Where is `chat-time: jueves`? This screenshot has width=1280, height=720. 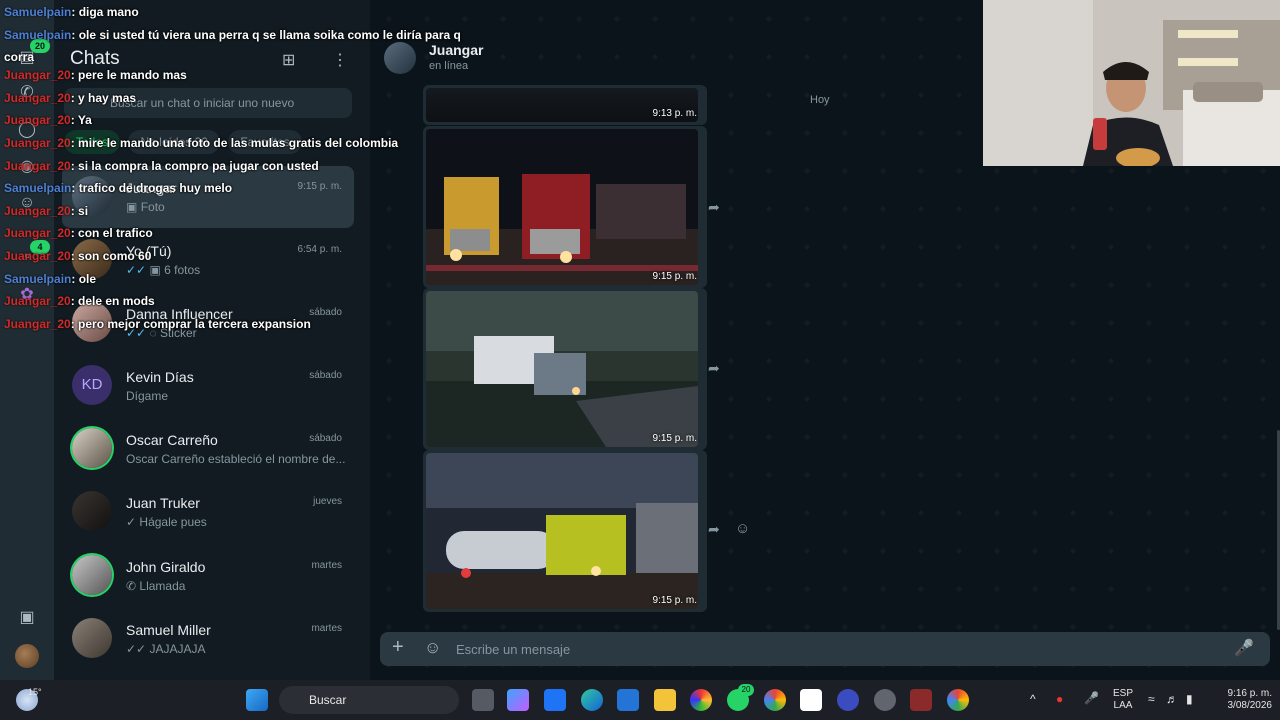 chat-time: jueves is located at coordinates (327, 501).